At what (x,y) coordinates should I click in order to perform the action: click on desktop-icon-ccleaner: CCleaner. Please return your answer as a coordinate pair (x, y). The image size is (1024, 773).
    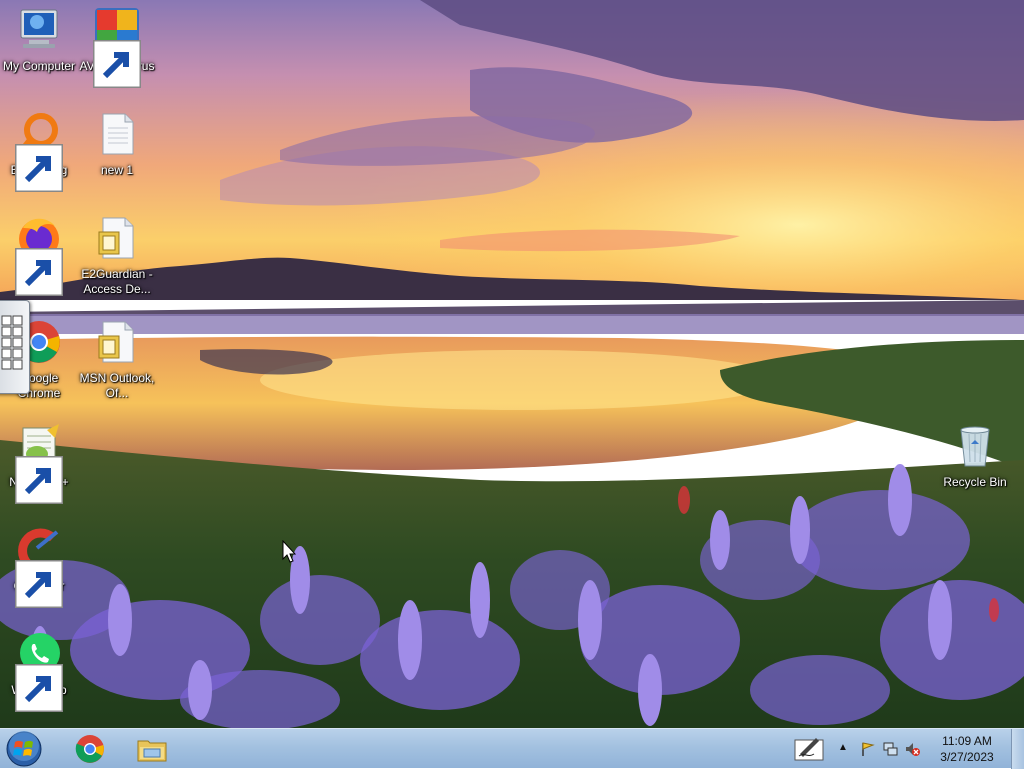
    Looking at the image, I should click on (39, 567).